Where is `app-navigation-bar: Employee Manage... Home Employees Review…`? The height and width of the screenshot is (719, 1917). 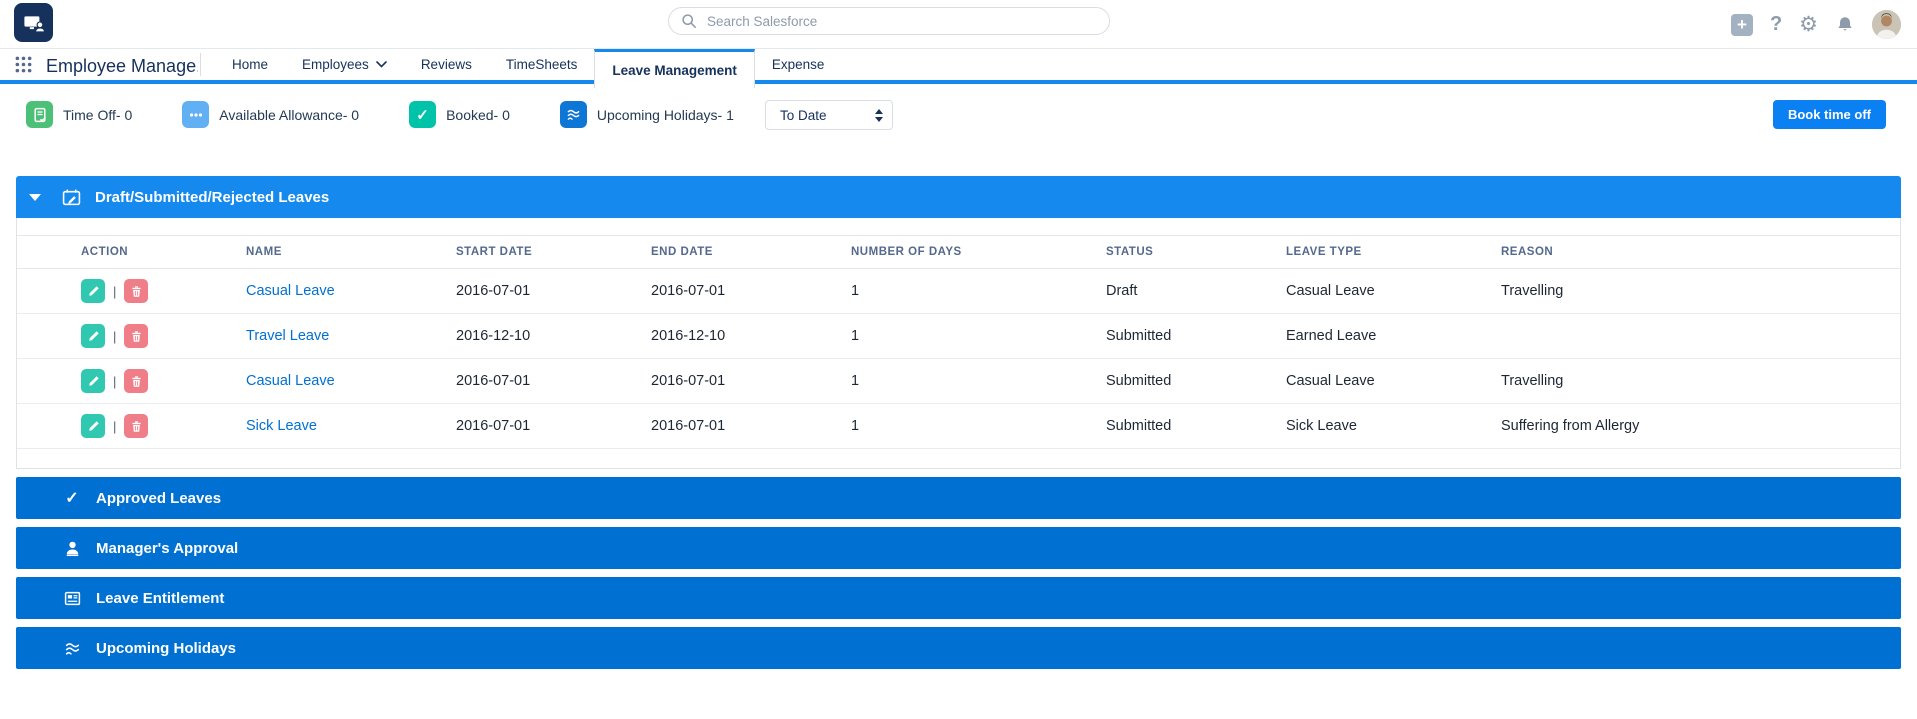
app-navigation-bar: Employee Manage... Home Employees Review… is located at coordinates (958, 68).